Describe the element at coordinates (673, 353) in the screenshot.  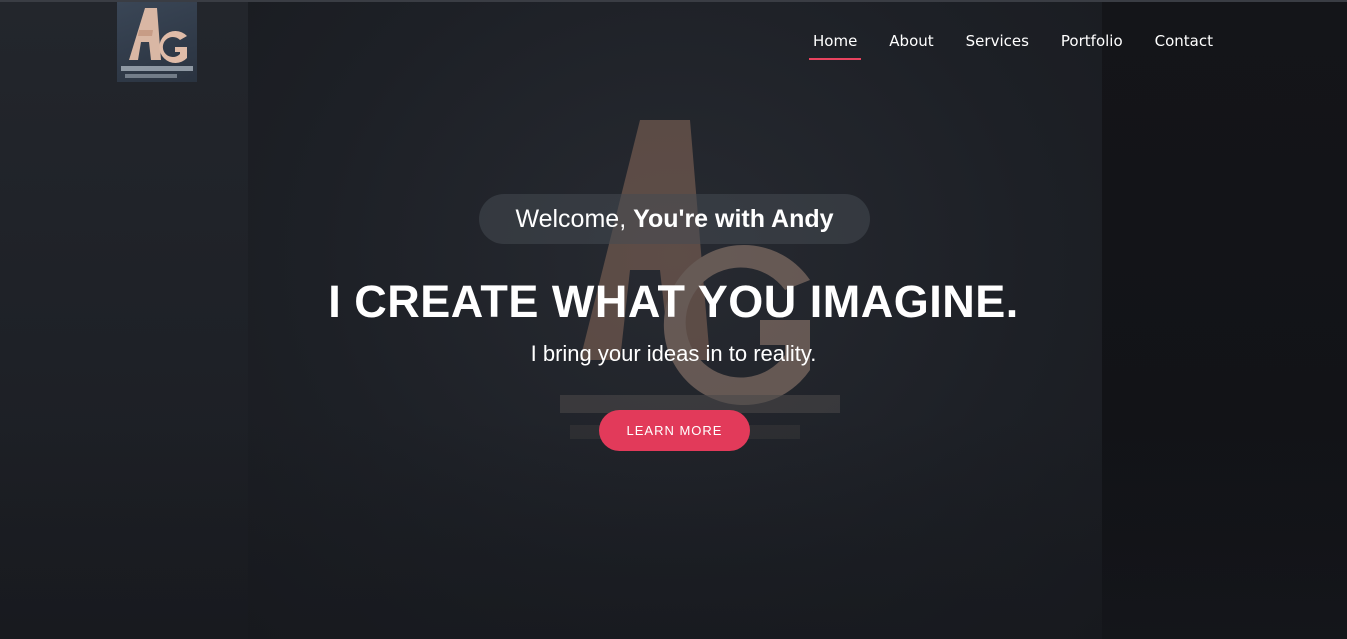
I see `hero-subline: I bring your ideas in to reality.` at that location.